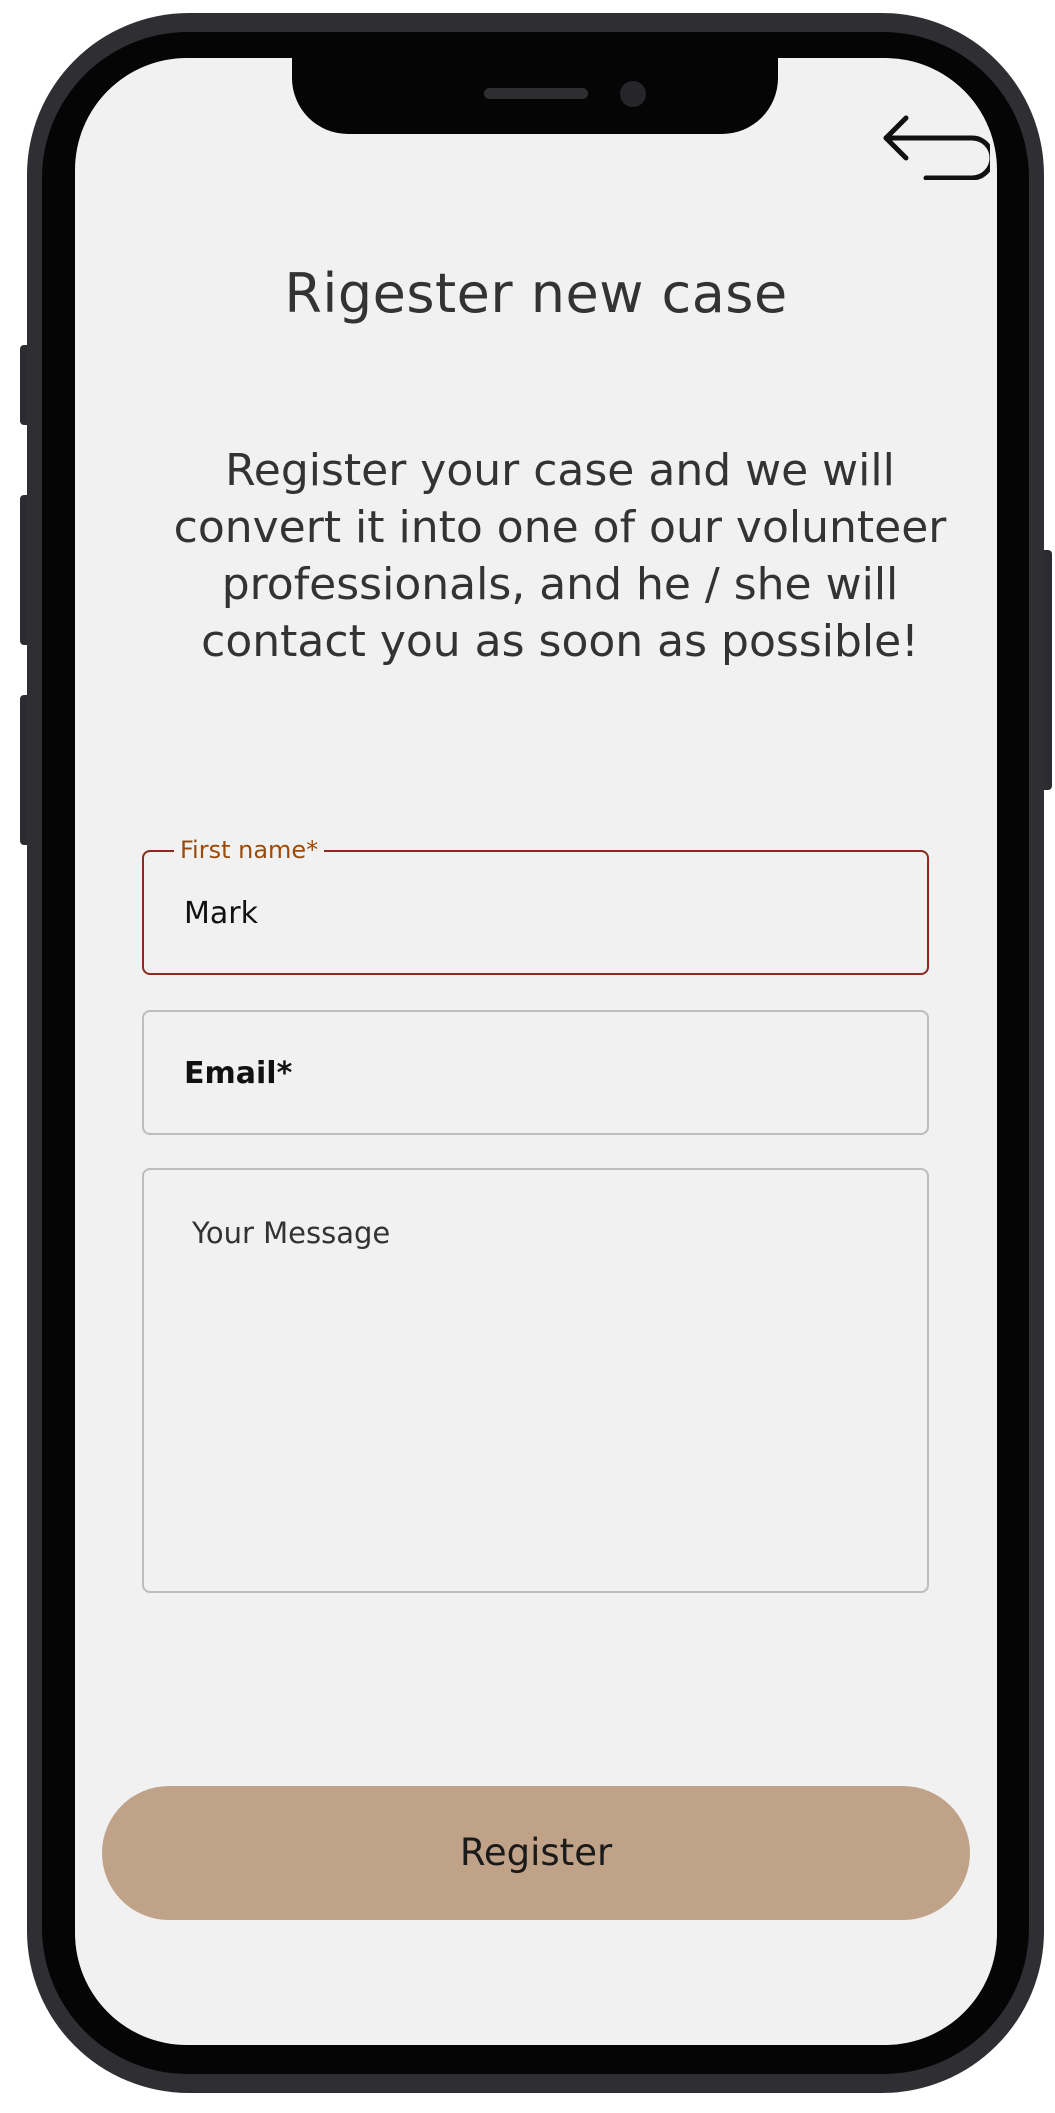  I want to click on intro-line: contact you as soon as possible!, so click(560, 641).